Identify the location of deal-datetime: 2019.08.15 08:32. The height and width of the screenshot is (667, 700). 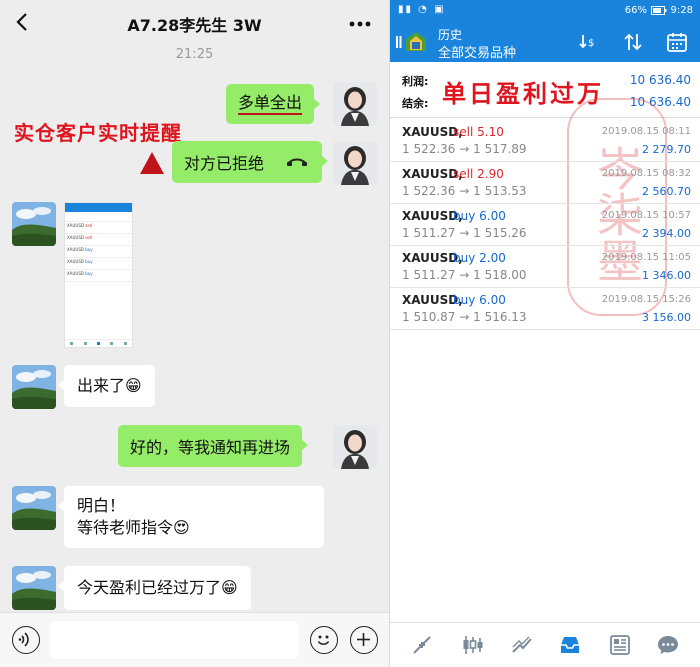
(646, 173).